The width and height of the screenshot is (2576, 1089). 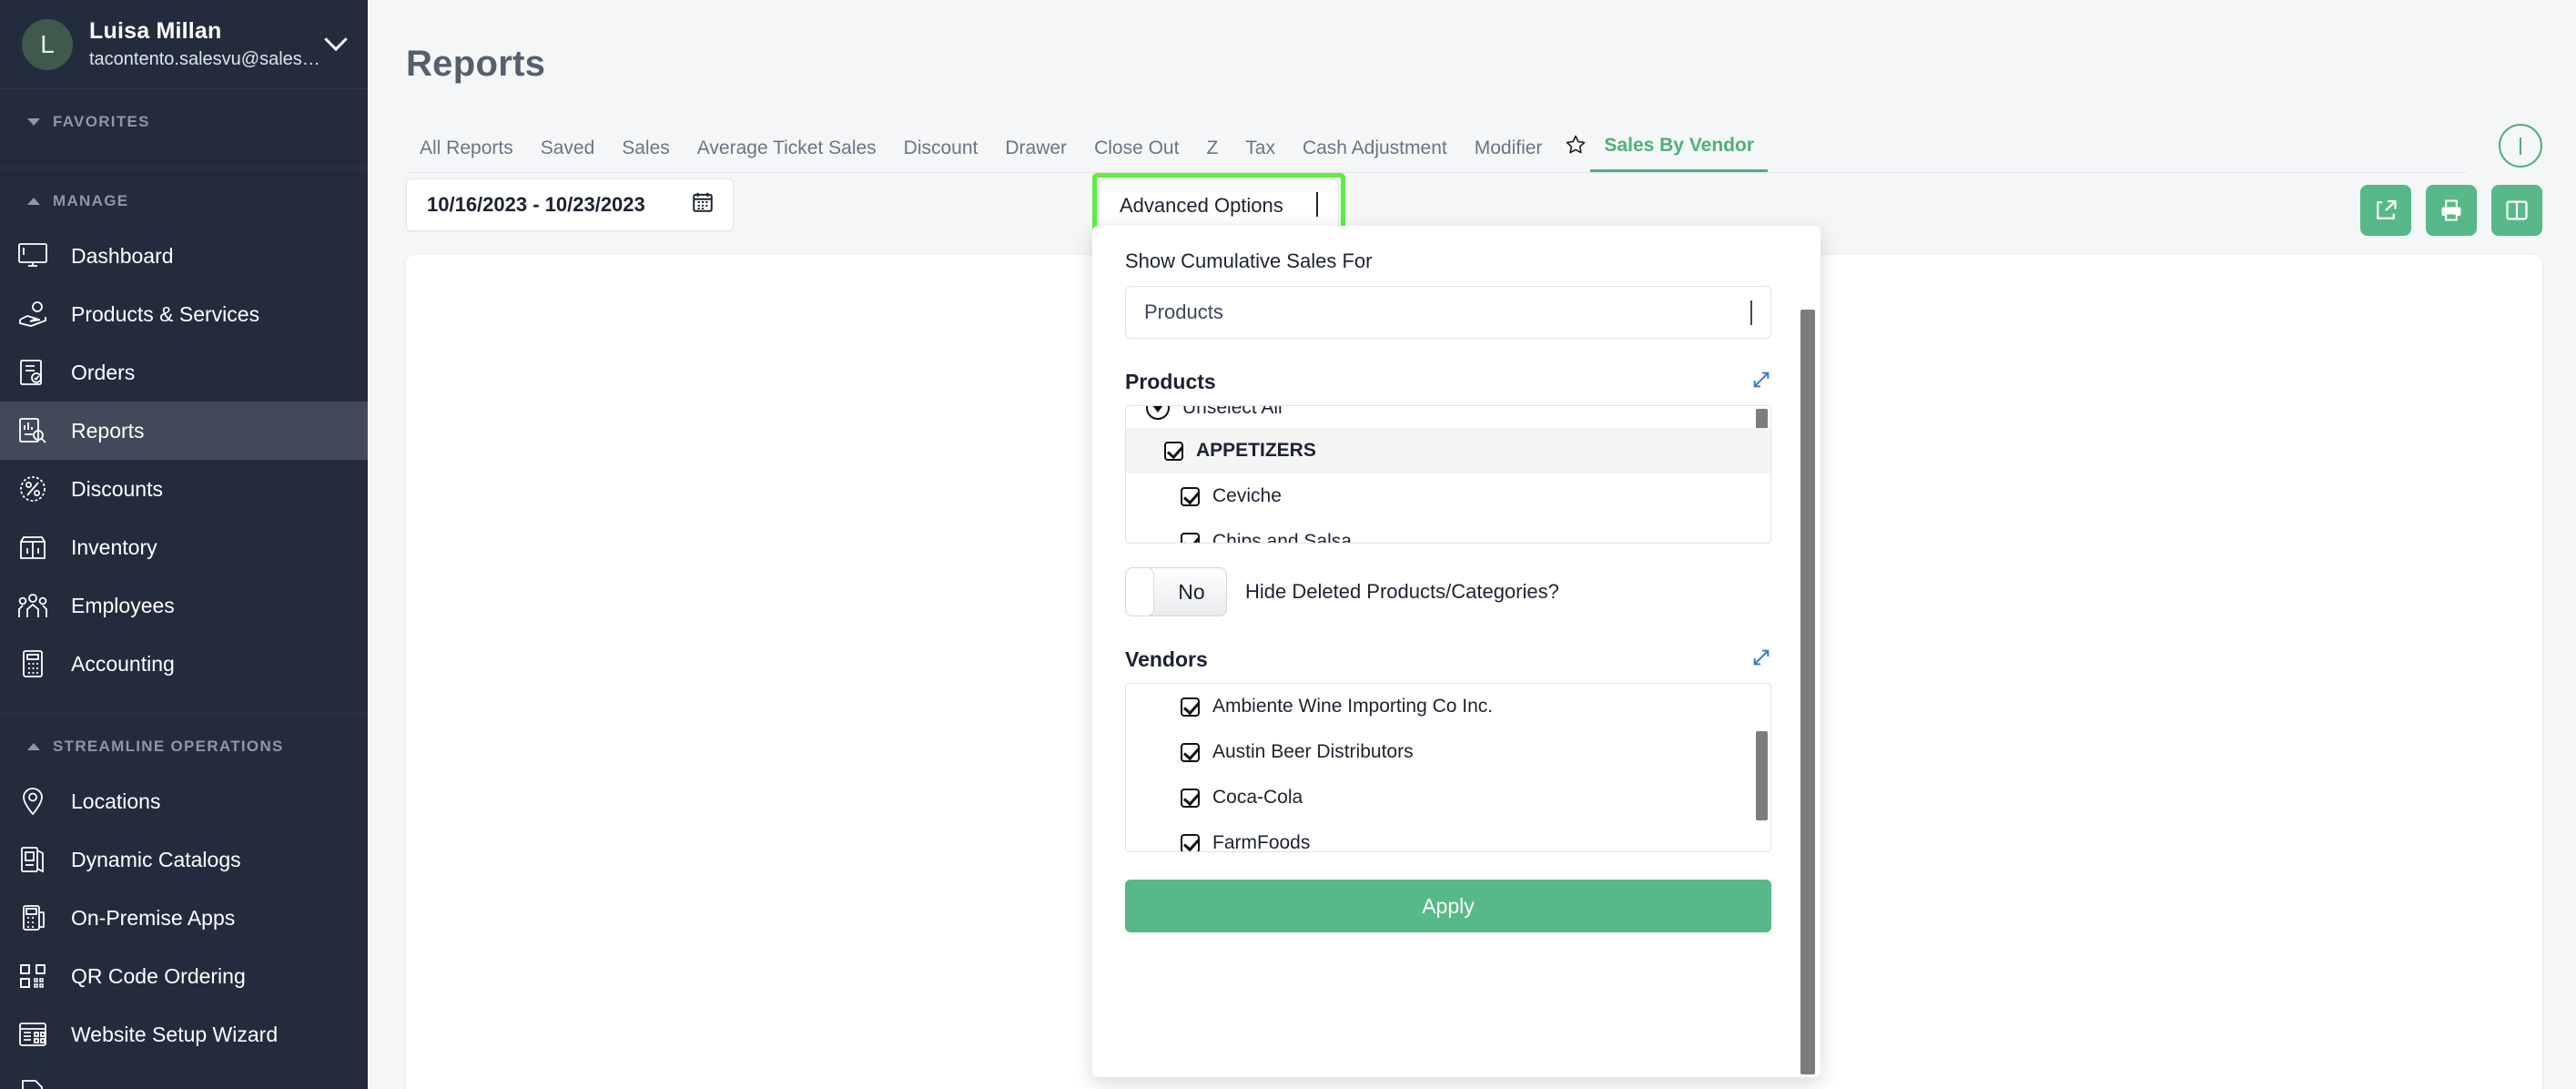 I want to click on monitor-icon, so click(x=33, y=256).